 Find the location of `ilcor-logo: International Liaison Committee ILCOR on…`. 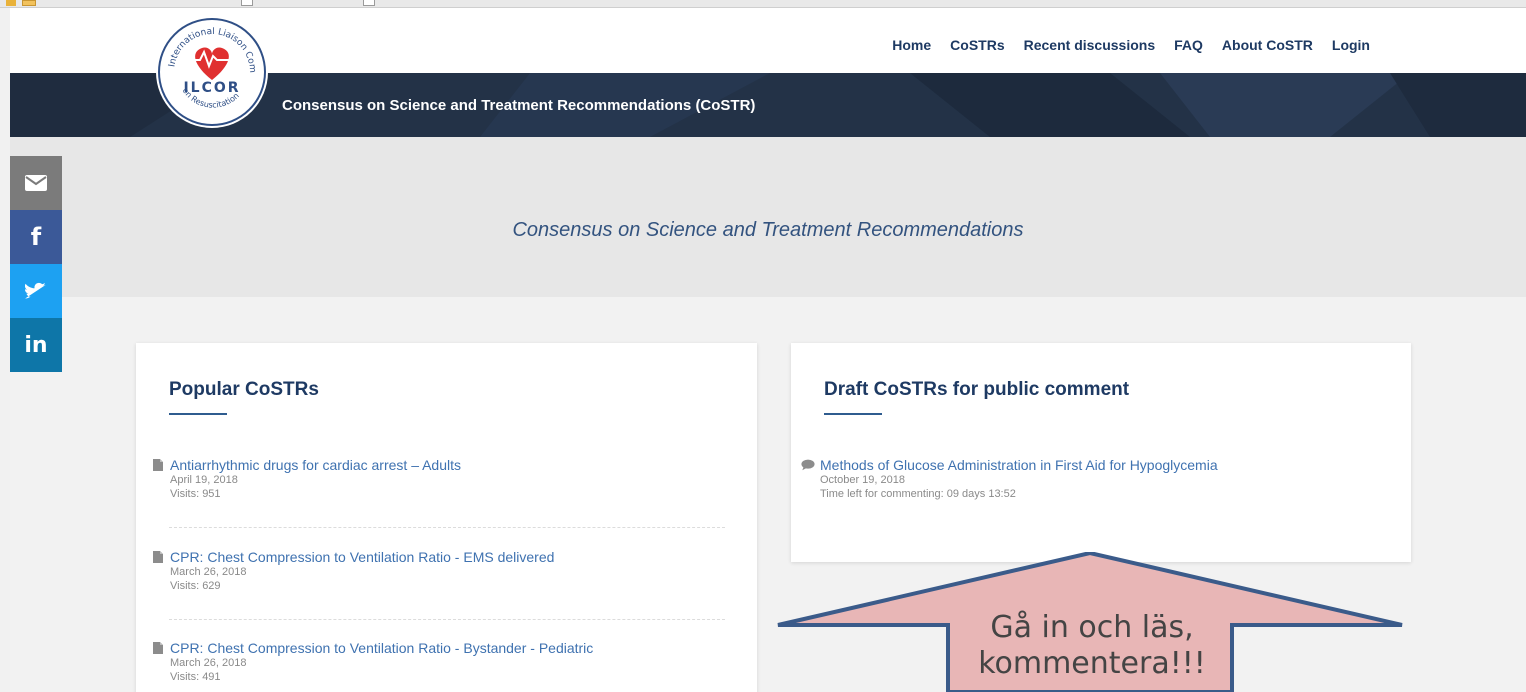

ilcor-logo: International Liaison Committee ILCOR on… is located at coordinates (212, 72).